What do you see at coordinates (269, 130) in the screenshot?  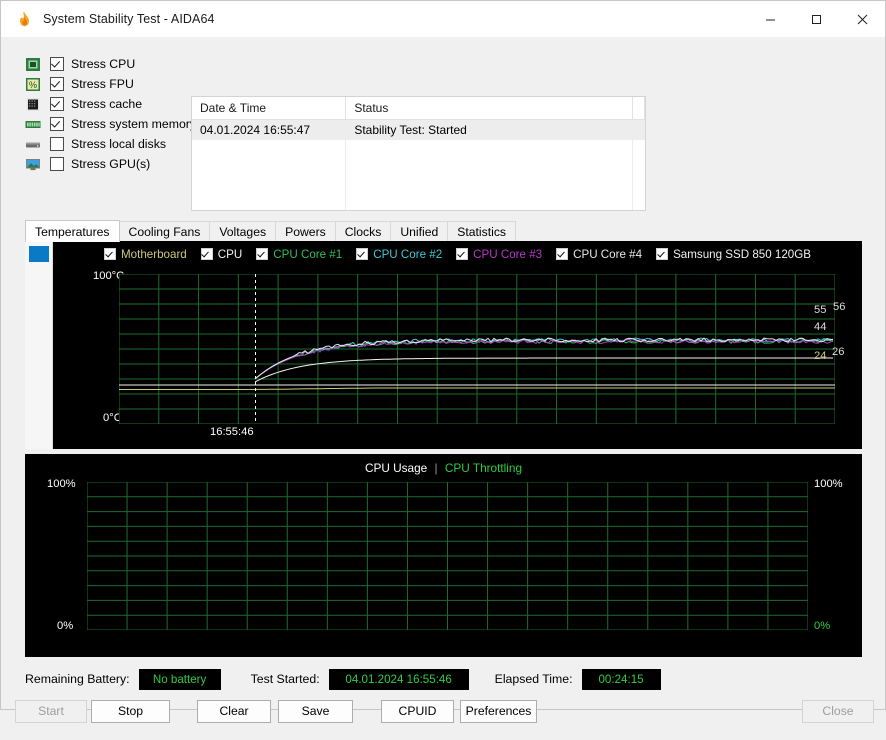 I see `cell-datetime: 04.01.2024 16:55:47` at bounding box center [269, 130].